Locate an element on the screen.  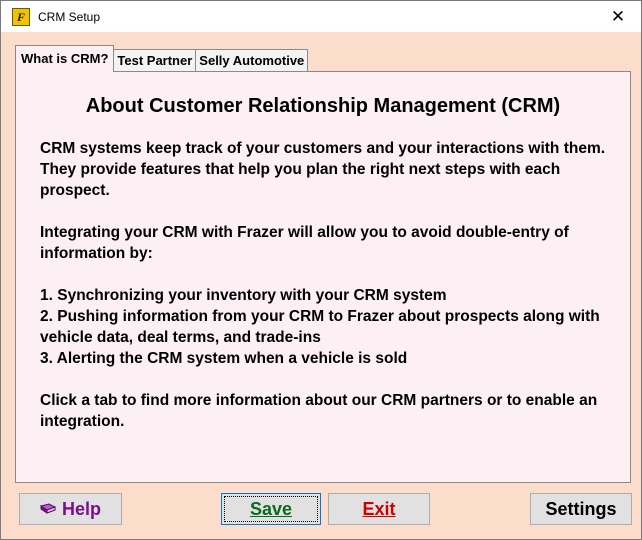
save-label: Save is located at coordinates (271, 508).